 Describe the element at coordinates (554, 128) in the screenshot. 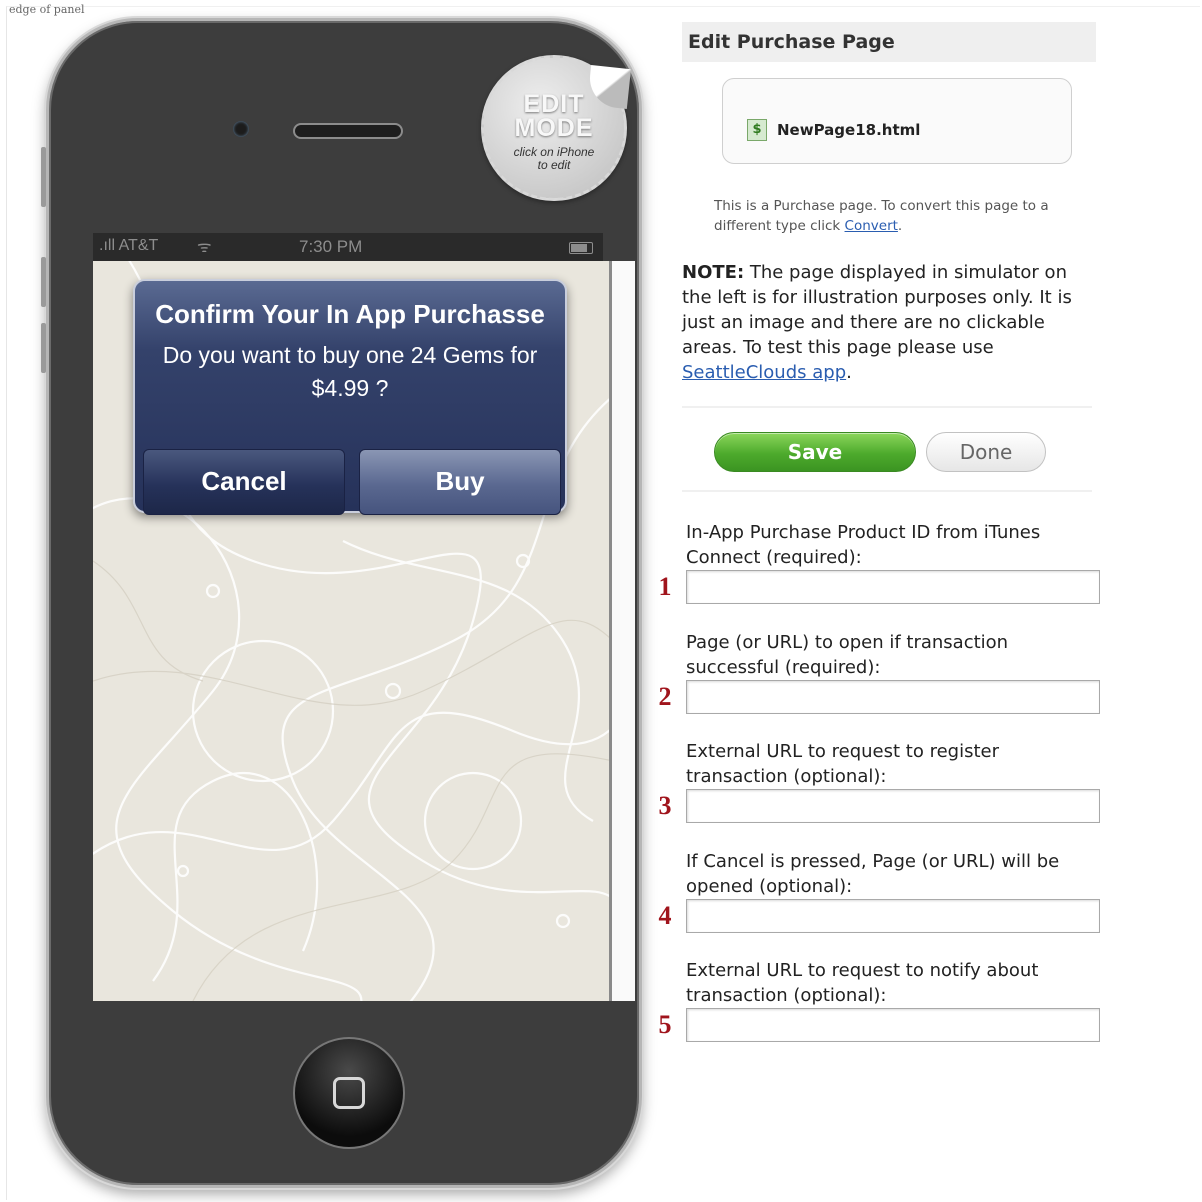

I see `badge-line-2: MODE` at that location.